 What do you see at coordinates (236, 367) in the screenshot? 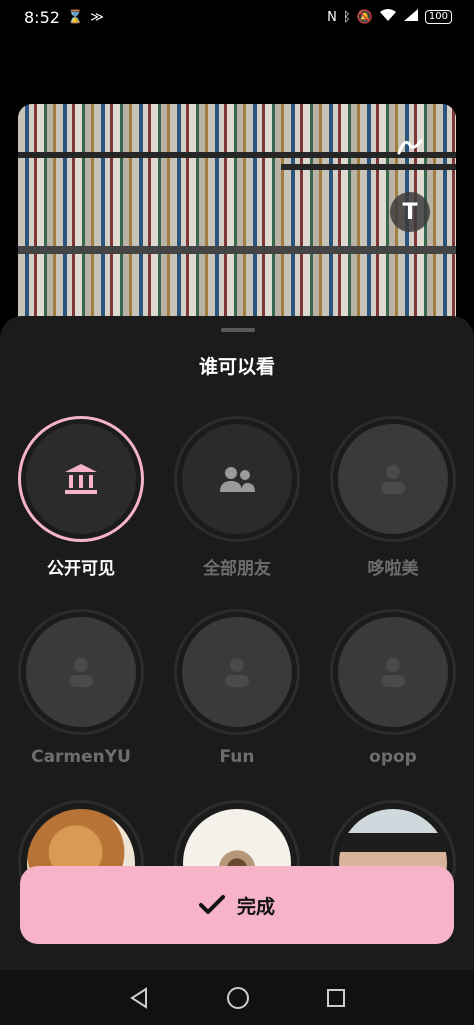
I see `sheet-title: 谁可以看` at bounding box center [236, 367].